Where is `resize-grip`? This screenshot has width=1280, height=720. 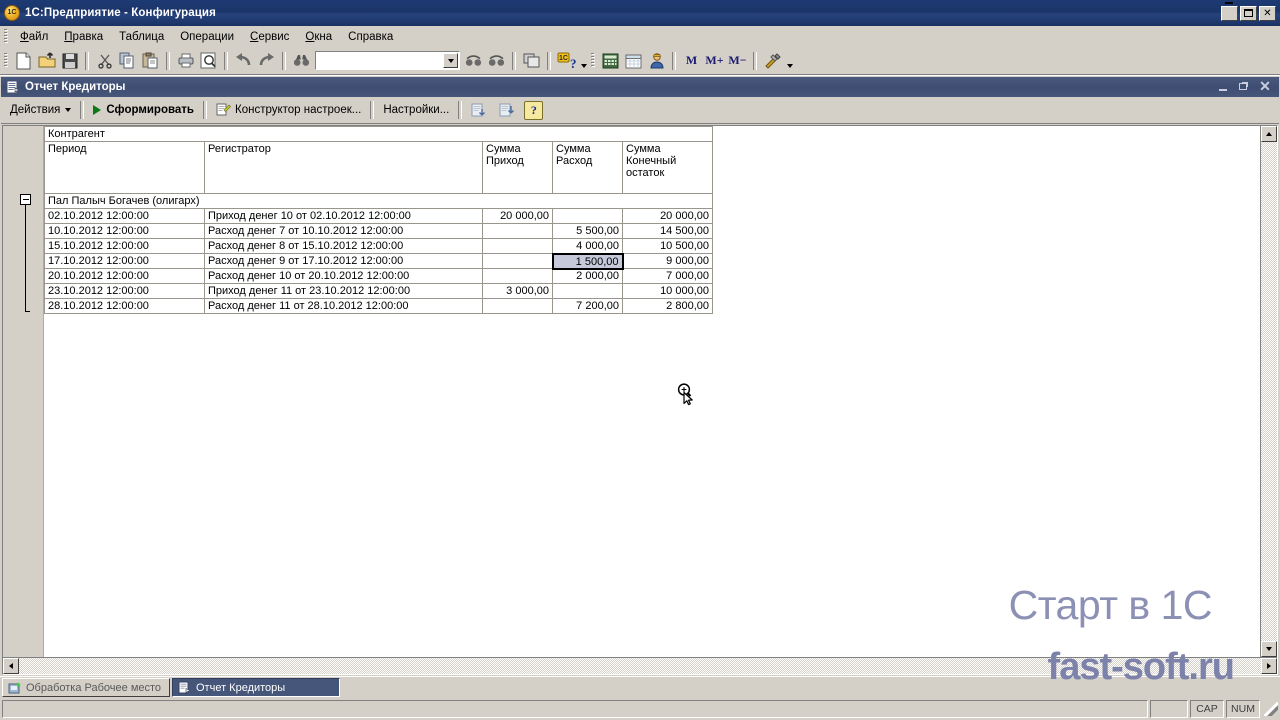
resize-grip is located at coordinates (1271, 709).